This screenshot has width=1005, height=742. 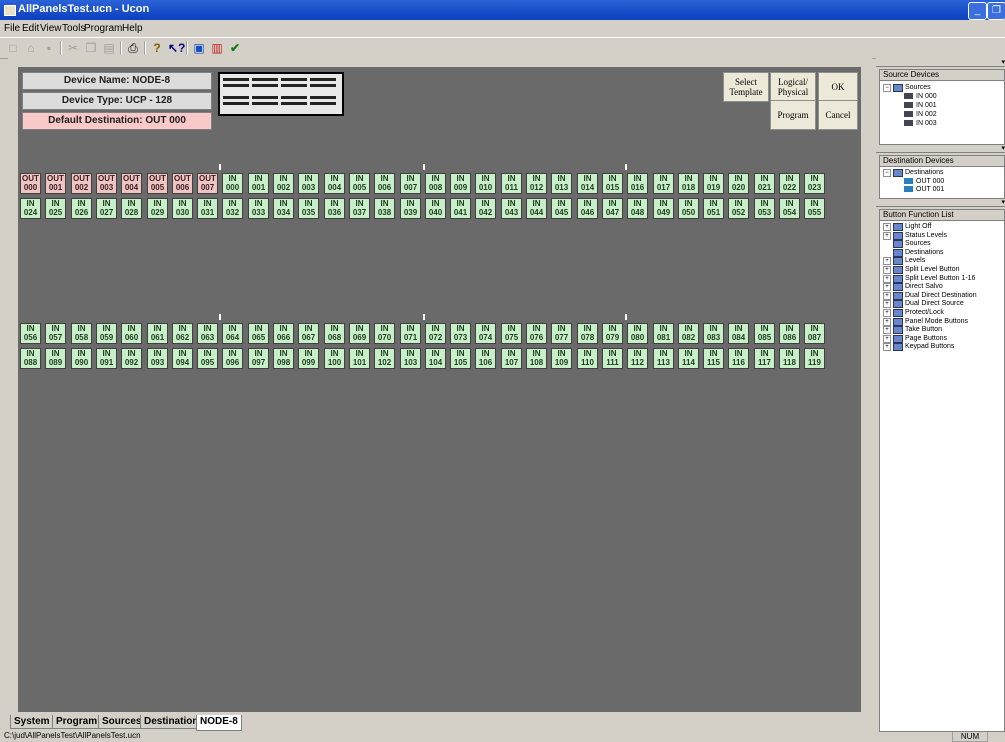 I want to click on panel-button: IN 002, so click(x=283, y=183).